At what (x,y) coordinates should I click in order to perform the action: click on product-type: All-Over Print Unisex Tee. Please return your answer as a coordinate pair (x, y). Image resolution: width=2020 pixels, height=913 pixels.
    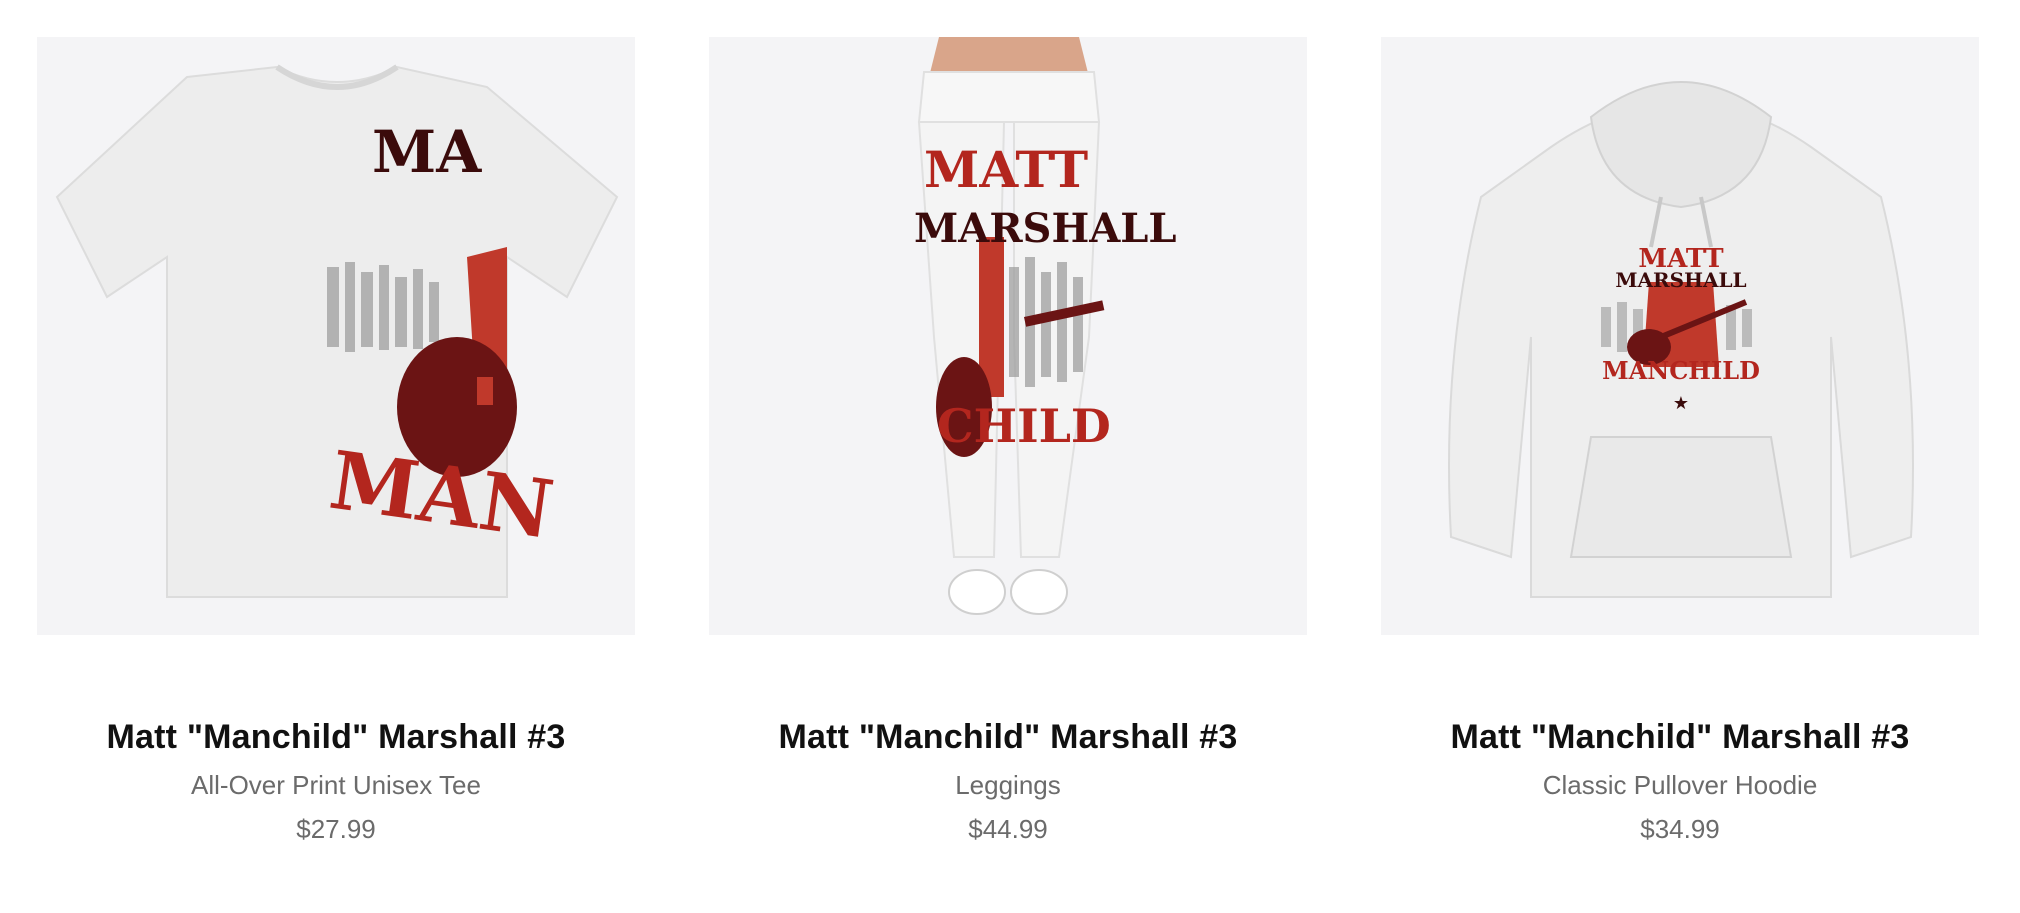
    Looking at the image, I should click on (336, 785).